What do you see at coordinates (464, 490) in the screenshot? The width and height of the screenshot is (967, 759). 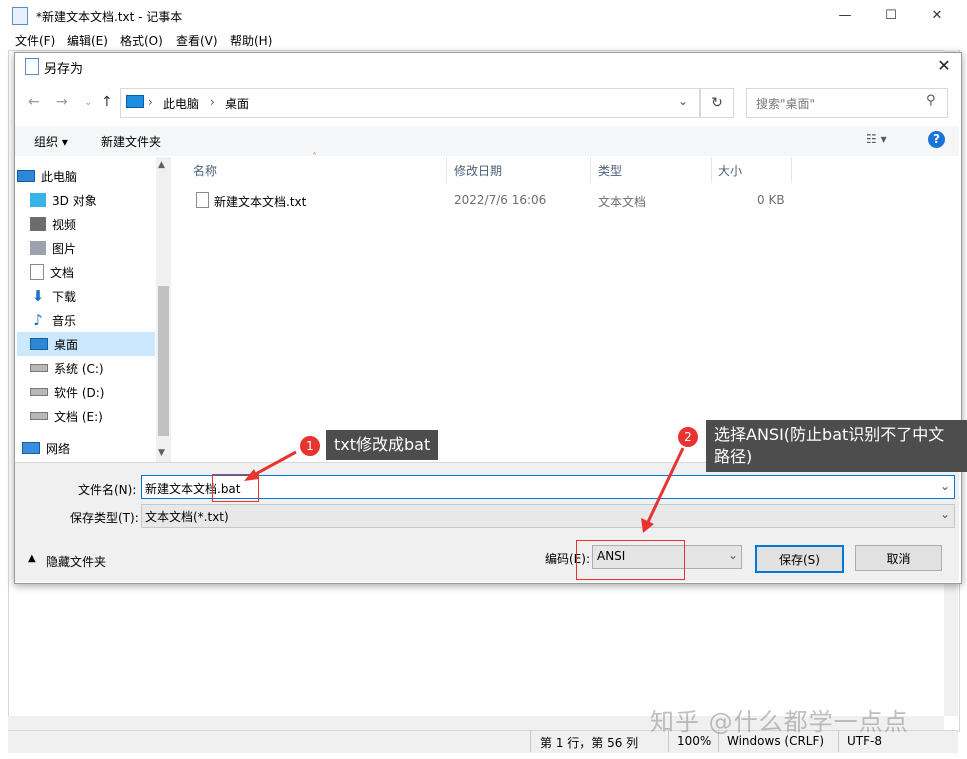 I see `annotation-arrows` at bounding box center [464, 490].